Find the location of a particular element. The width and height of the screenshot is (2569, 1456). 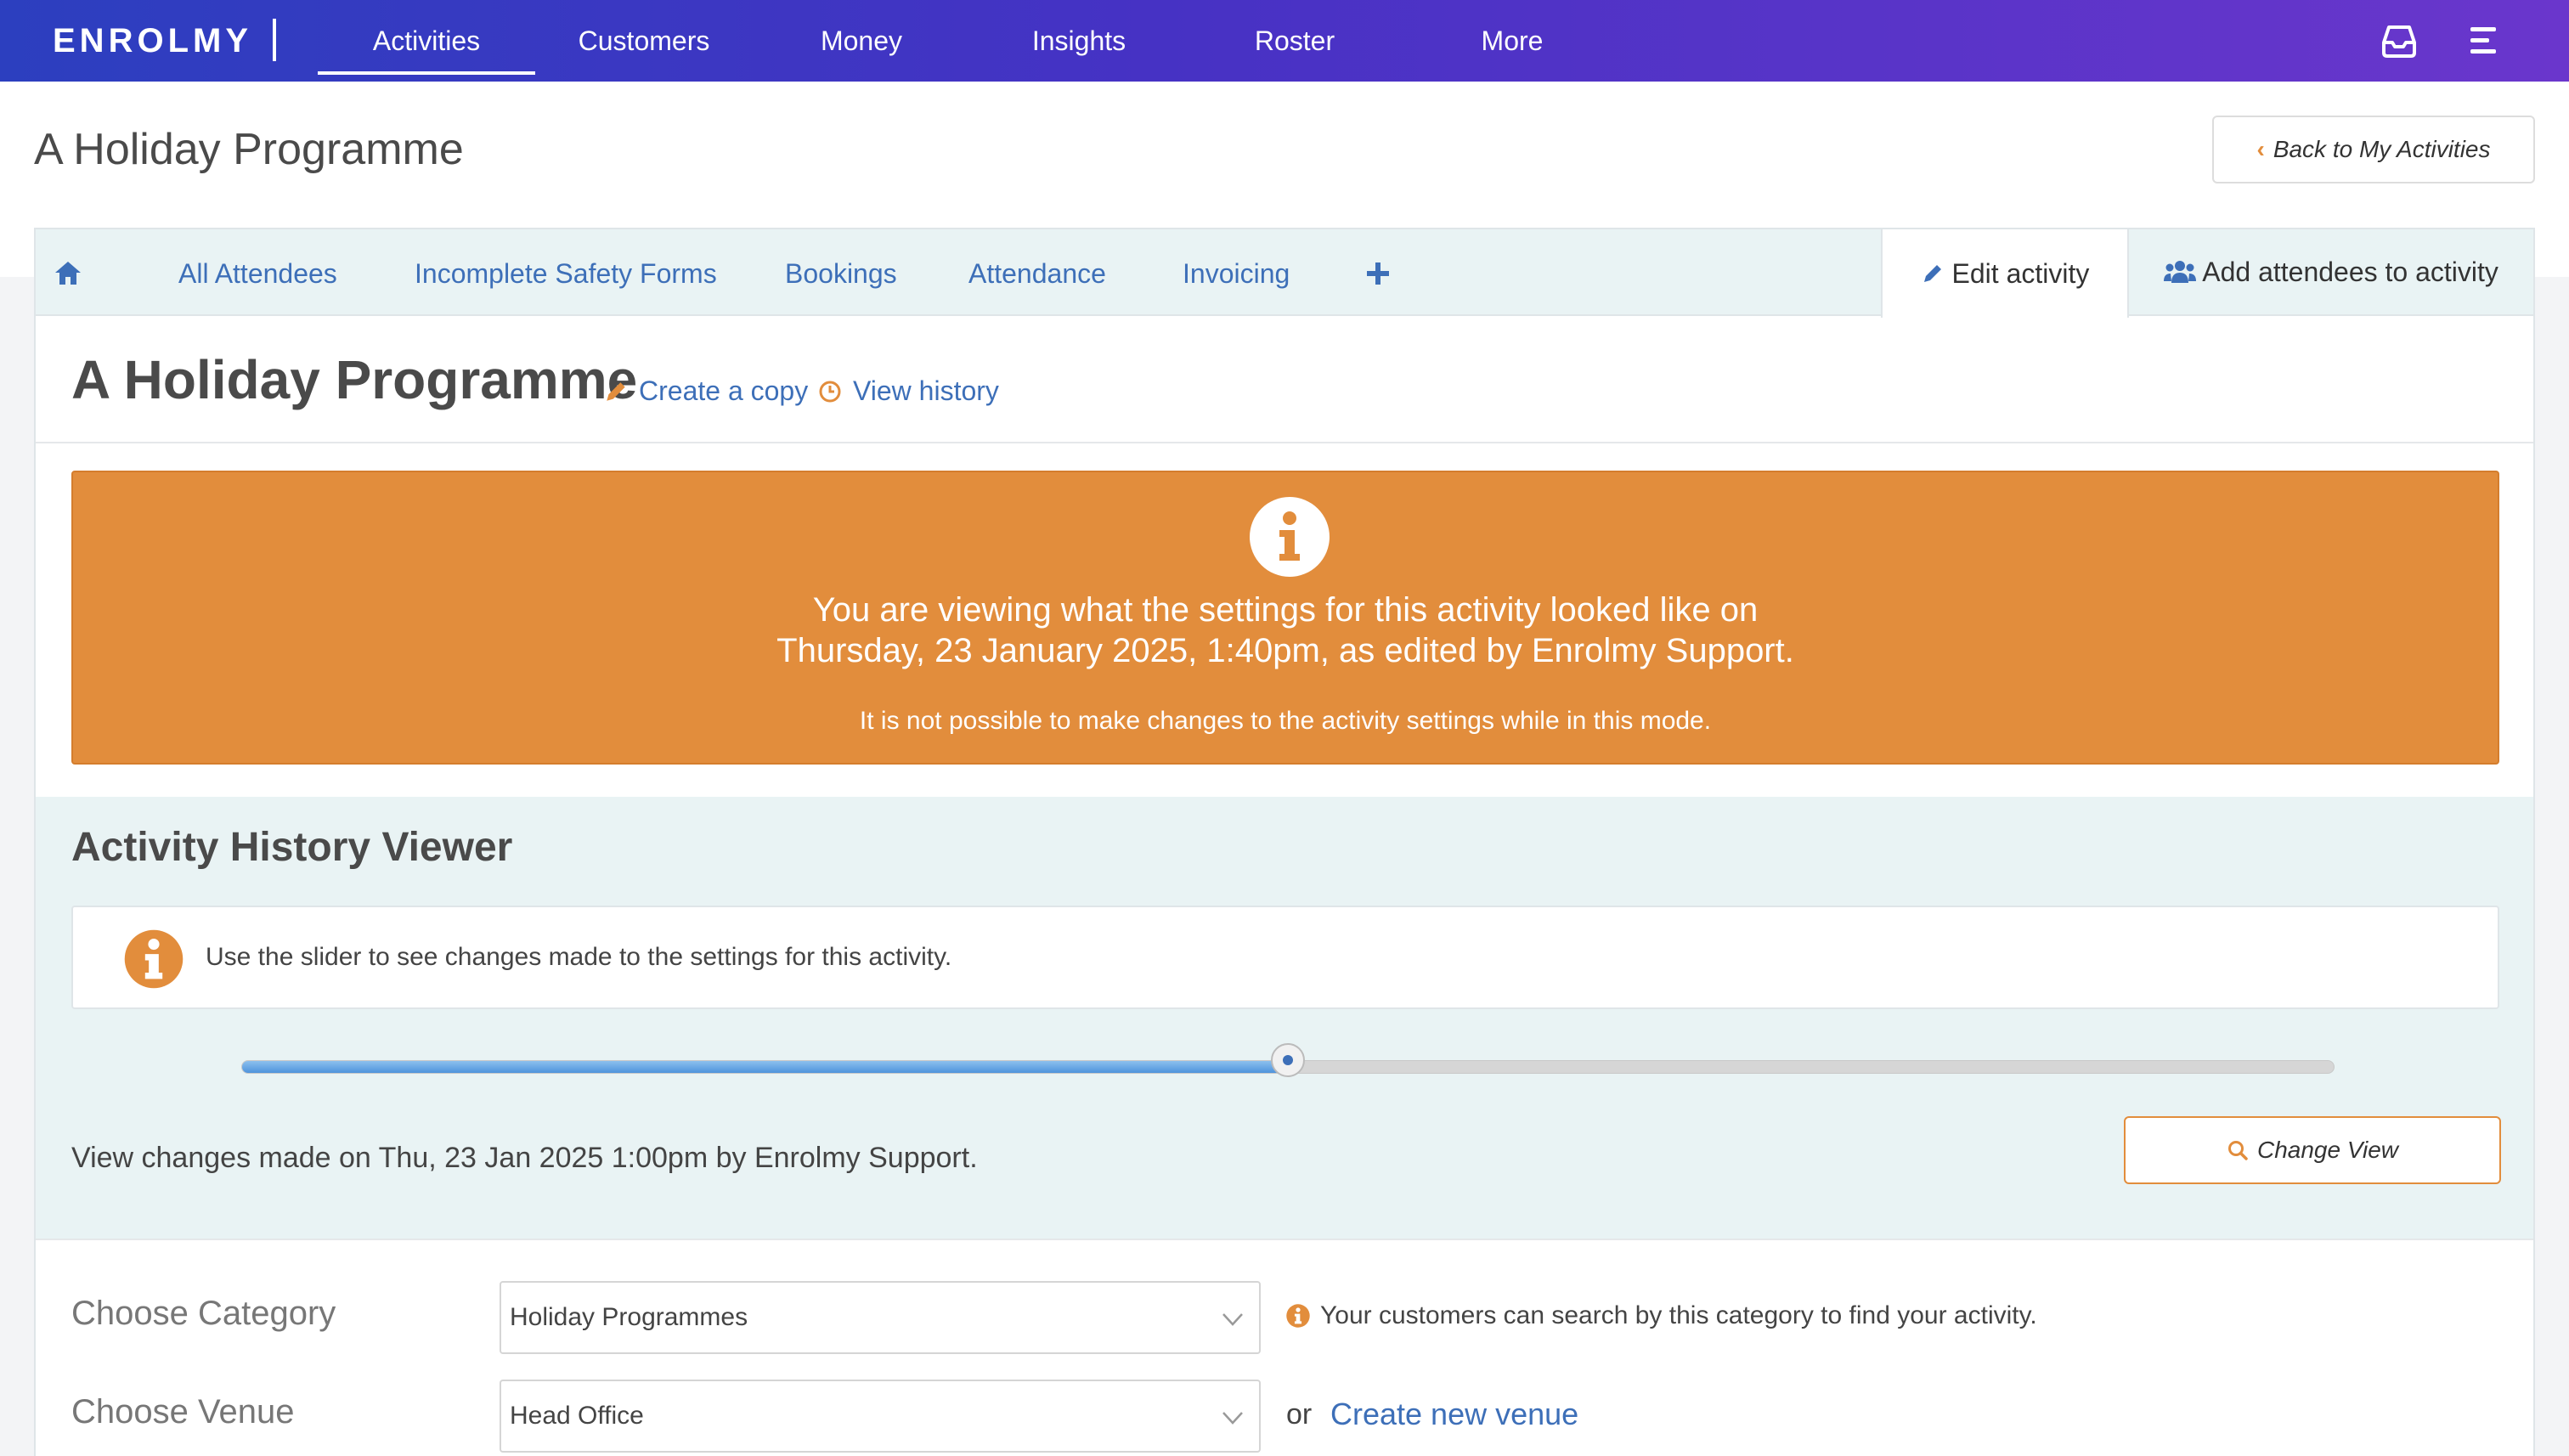

venue-or-text: or is located at coordinates (1300, 1415).